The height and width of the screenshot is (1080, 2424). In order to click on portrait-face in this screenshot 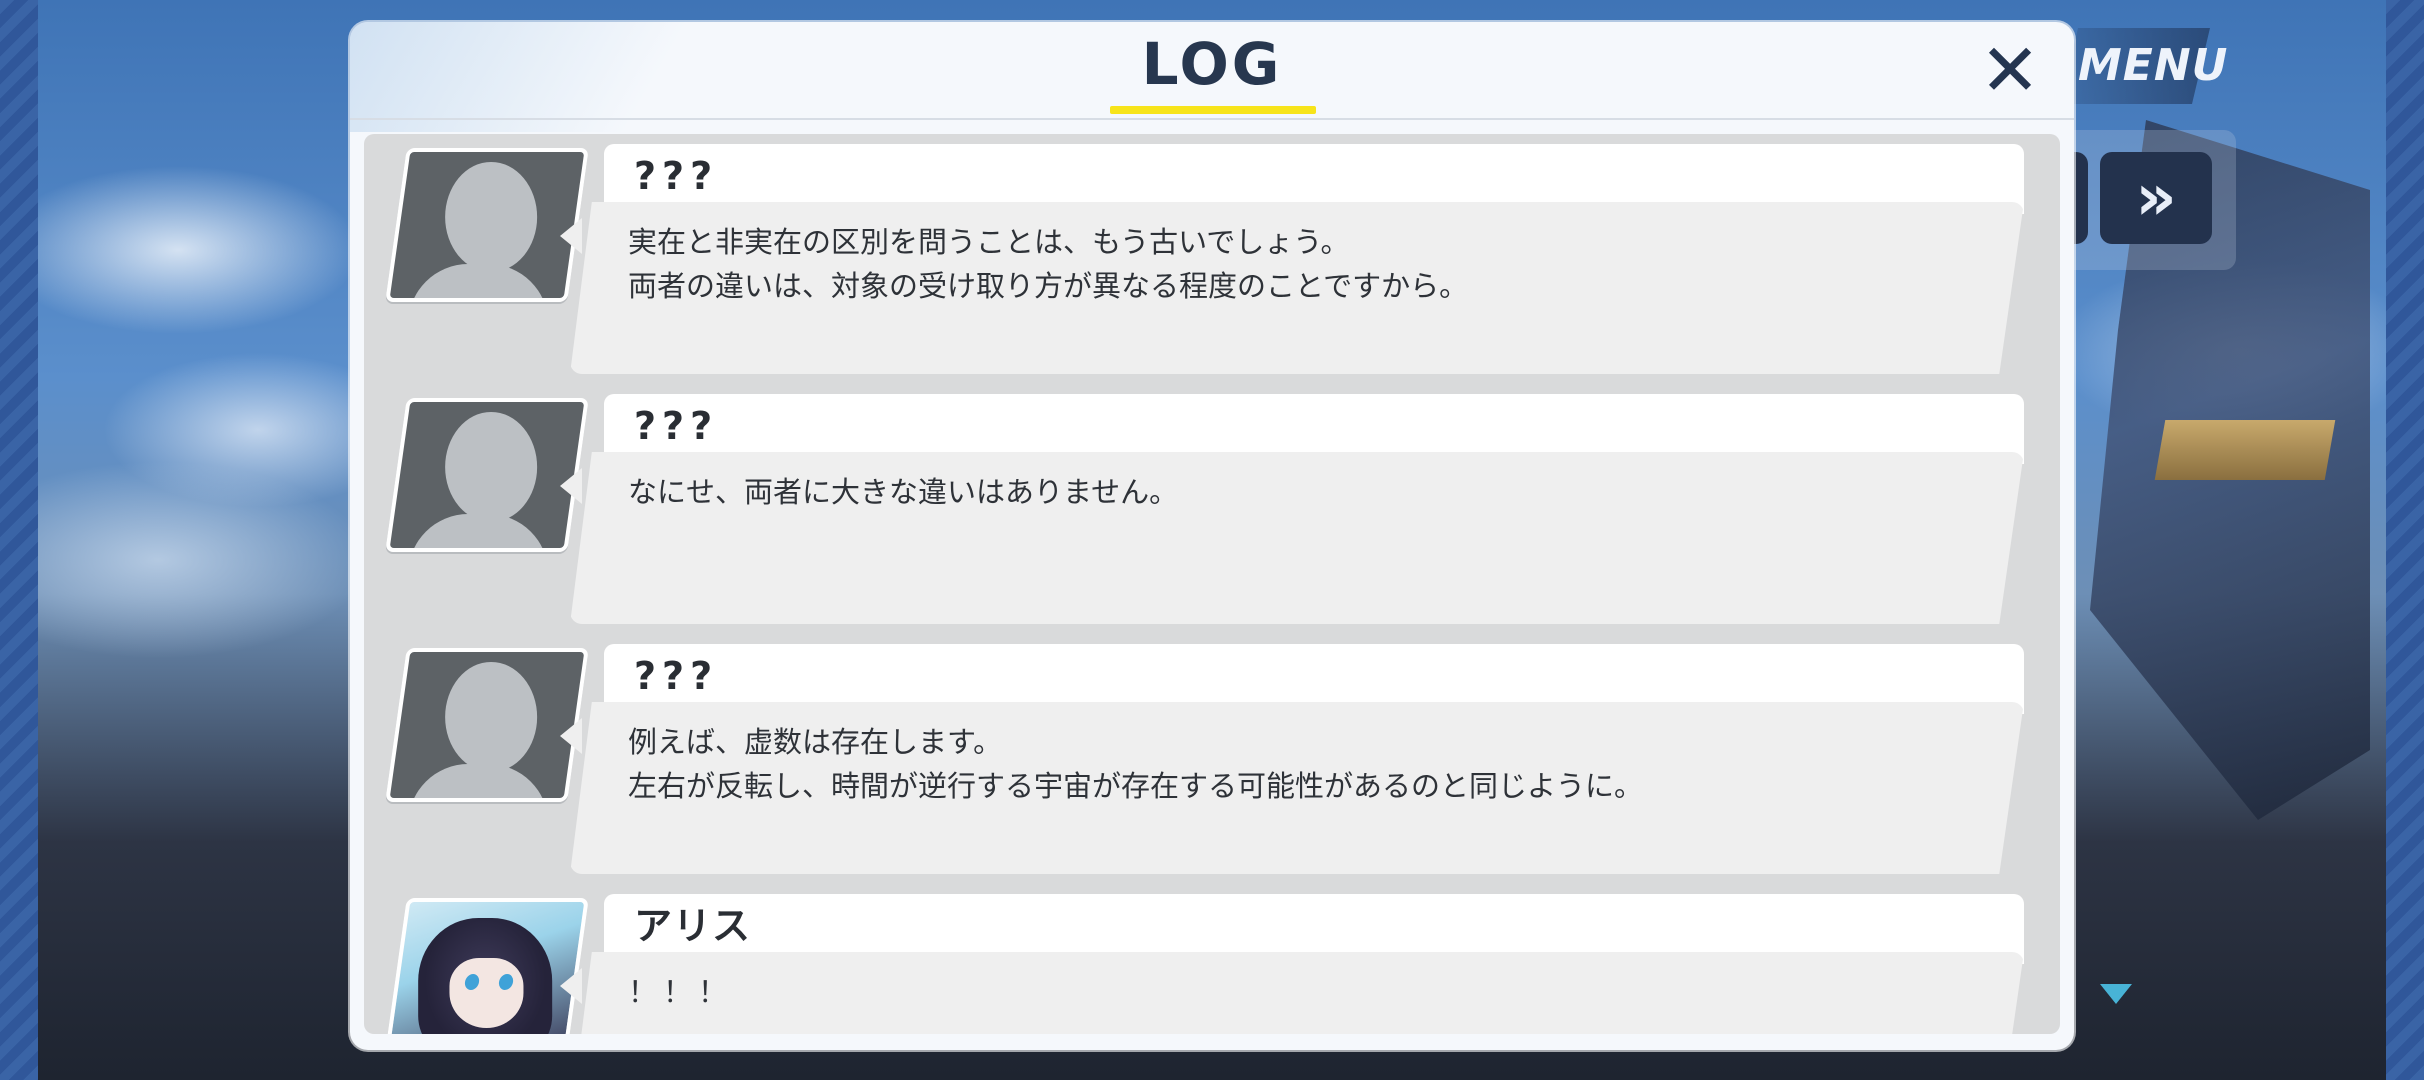, I will do `click(486, 993)`.